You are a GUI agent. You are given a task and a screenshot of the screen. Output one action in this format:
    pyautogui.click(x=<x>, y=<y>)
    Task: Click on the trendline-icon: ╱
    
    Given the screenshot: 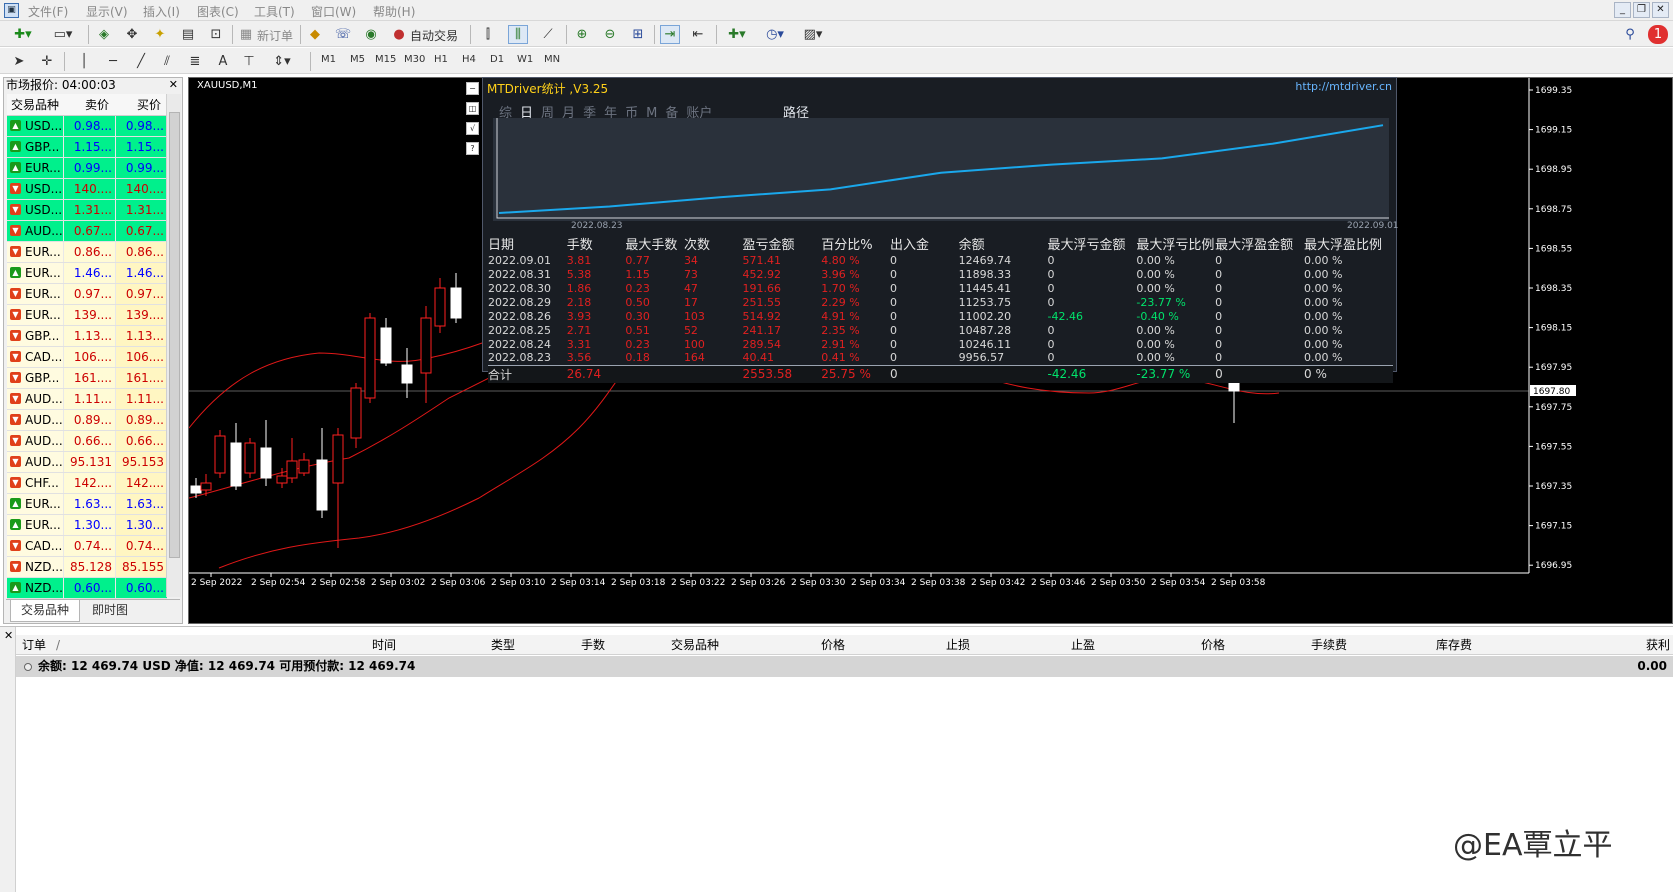 What is the action you would take?
    pyautogui.click(x=141, y=61)
    